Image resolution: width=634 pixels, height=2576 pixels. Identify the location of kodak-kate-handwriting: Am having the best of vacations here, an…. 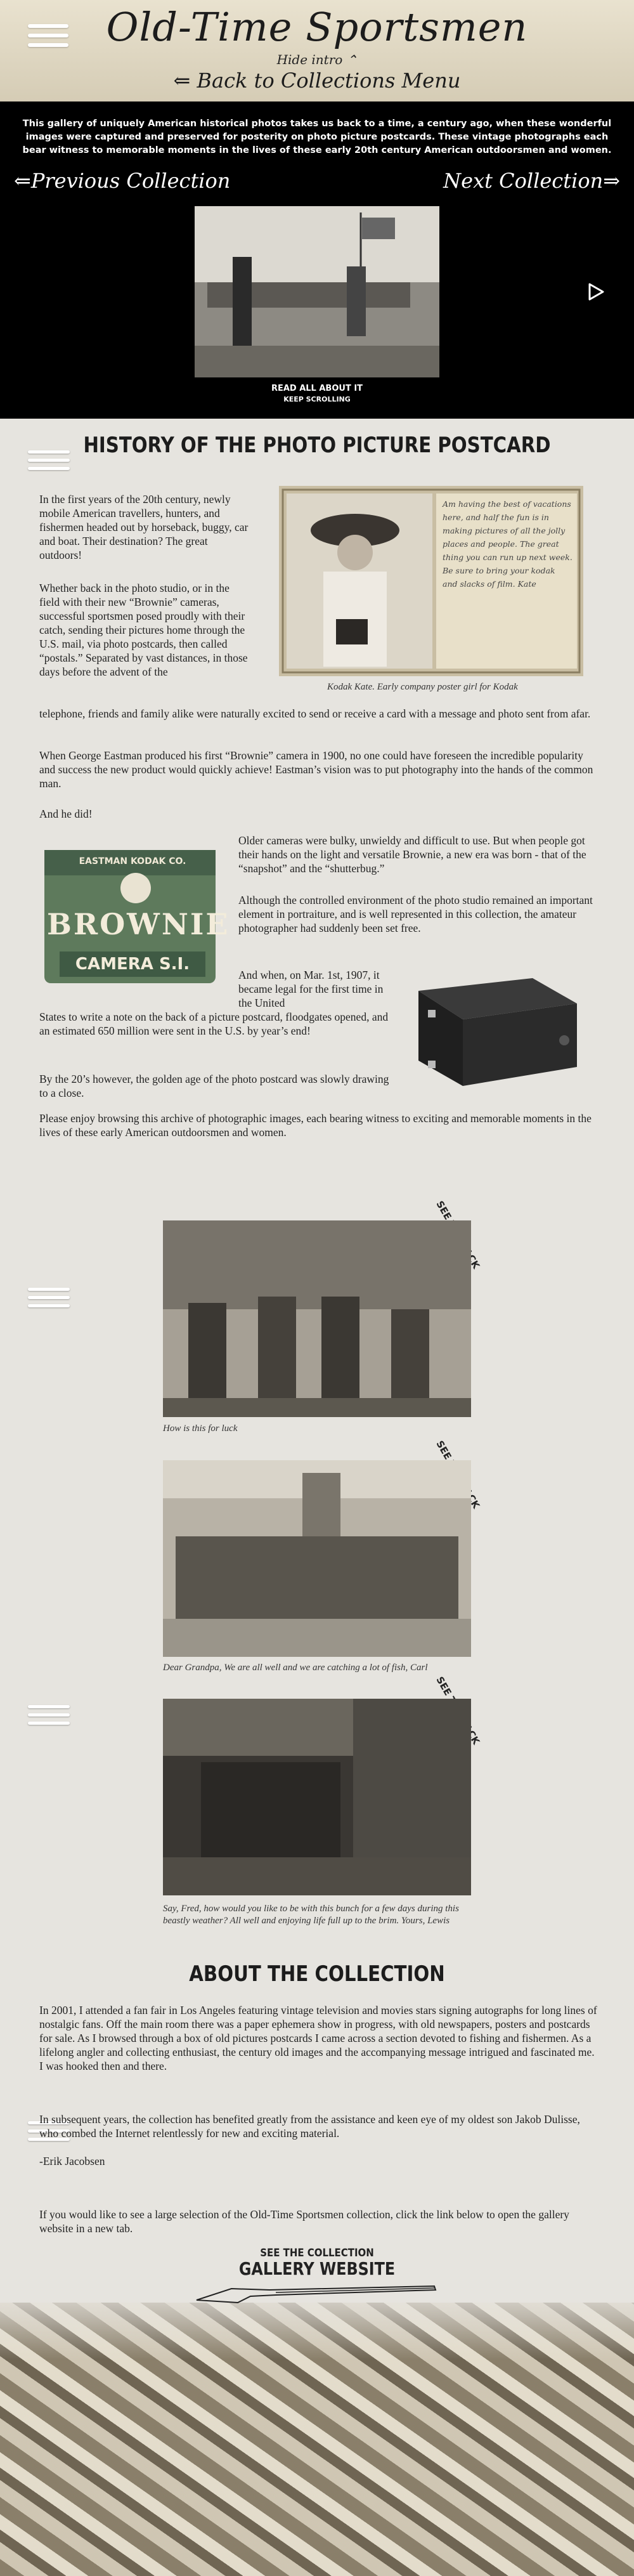
(508, 544).